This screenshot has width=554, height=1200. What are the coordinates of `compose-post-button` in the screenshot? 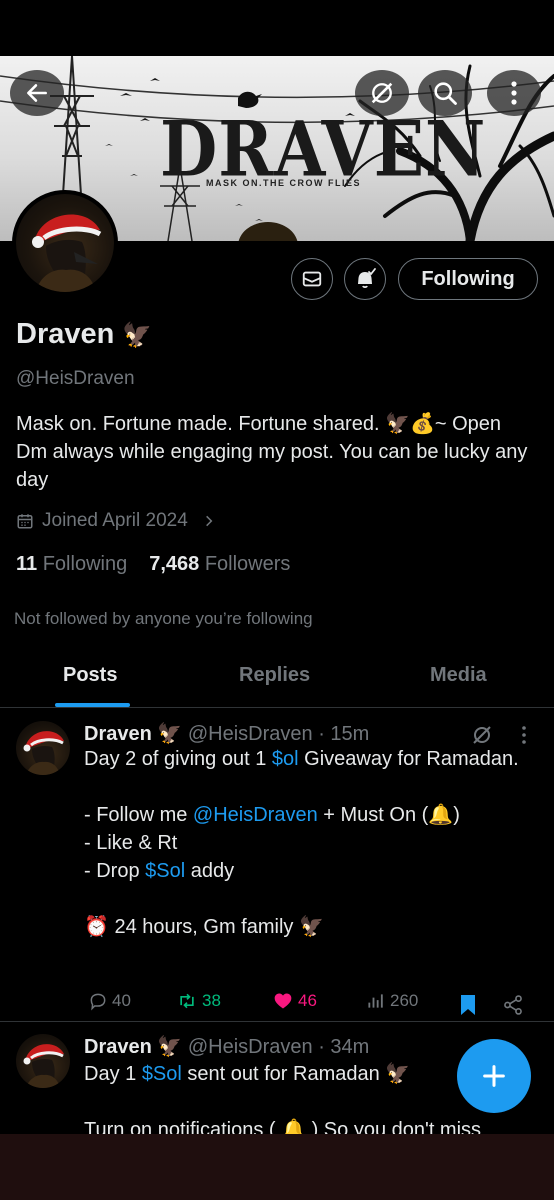 It's located at (494, 1076).